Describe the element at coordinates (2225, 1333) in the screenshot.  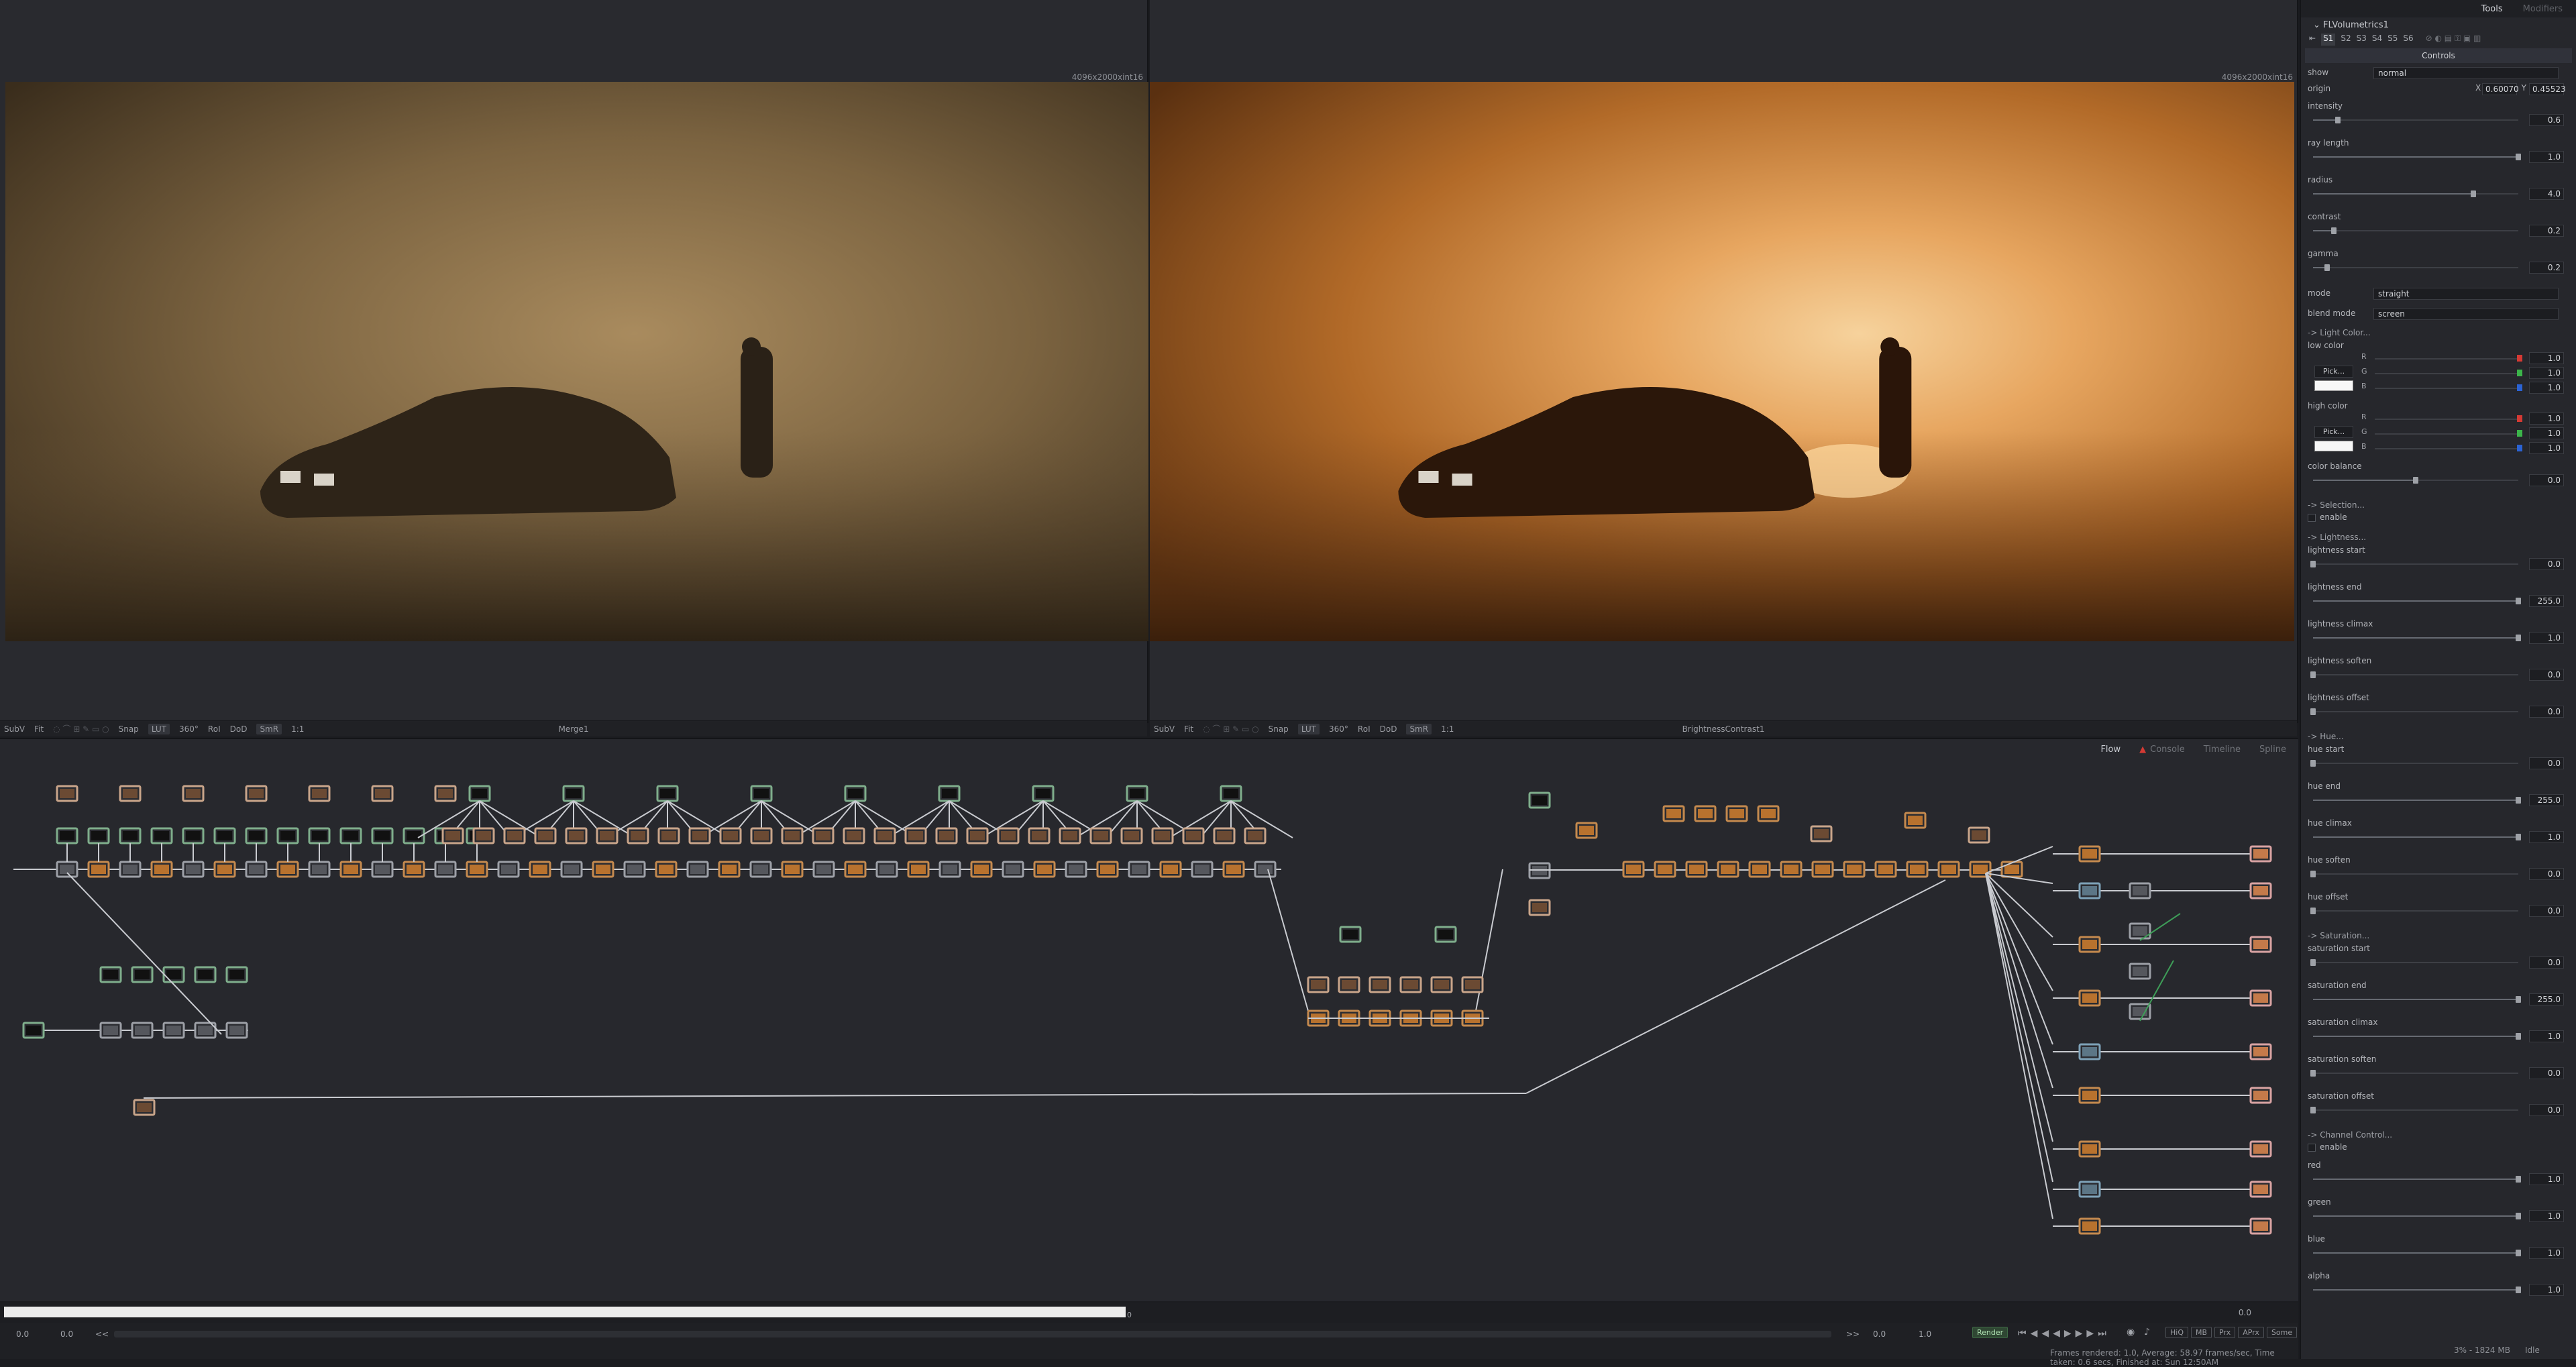
I see `prx-button: Prx` at that location.